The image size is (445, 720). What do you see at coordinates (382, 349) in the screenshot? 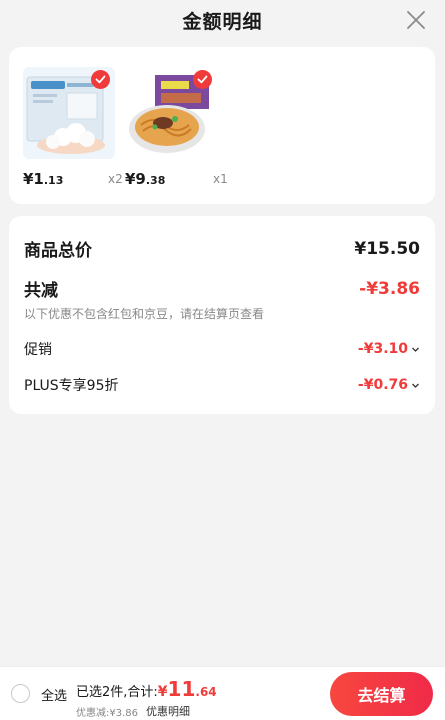
I see `promo-value: -¥3.10` at bounding box center [382, 349].